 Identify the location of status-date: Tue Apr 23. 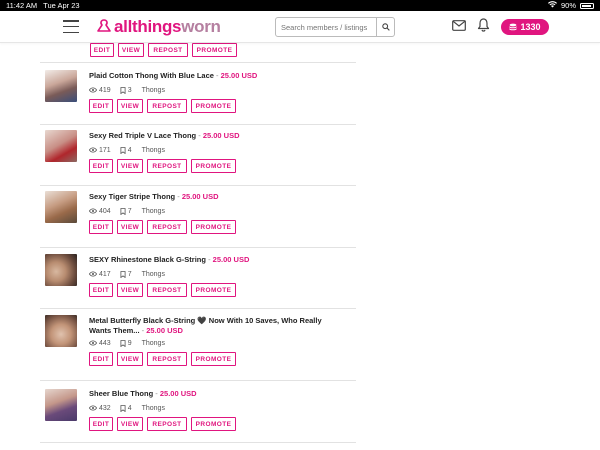
(61, 5).